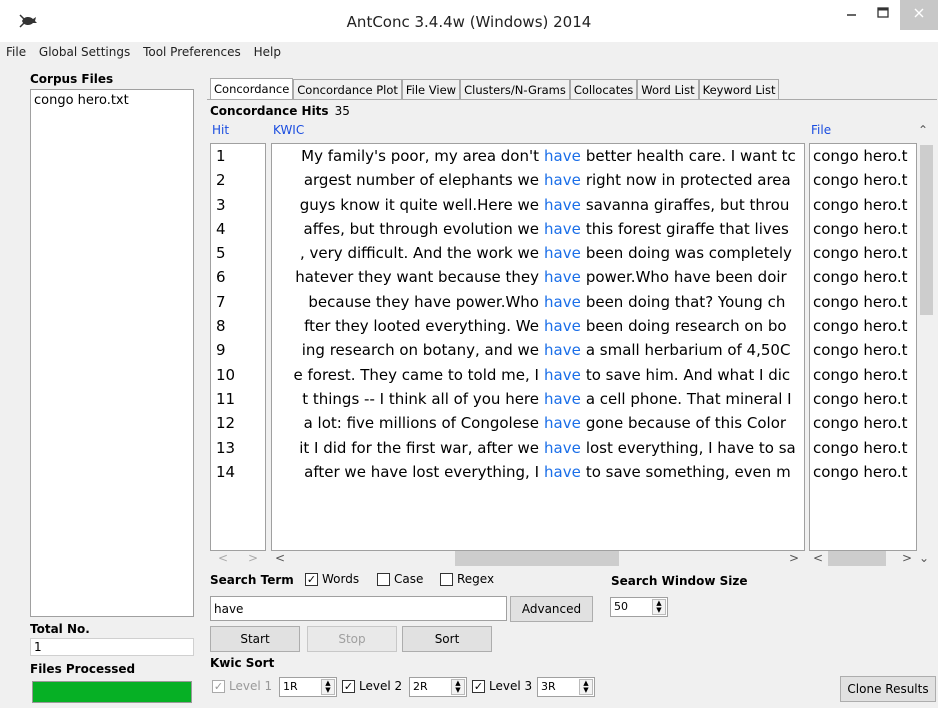 The height and width of the screenshot is (708, 938). Describe the element at coordinates (238, 205) in the screenshot. I see `hit-number: 3` at that location.